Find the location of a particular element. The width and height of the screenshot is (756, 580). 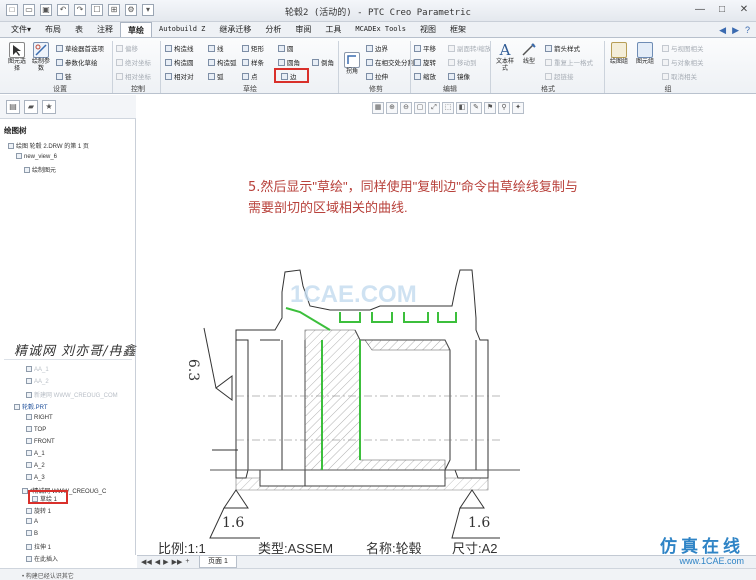

first-page-button: ◀◀ is located at coordinates (146, 562).